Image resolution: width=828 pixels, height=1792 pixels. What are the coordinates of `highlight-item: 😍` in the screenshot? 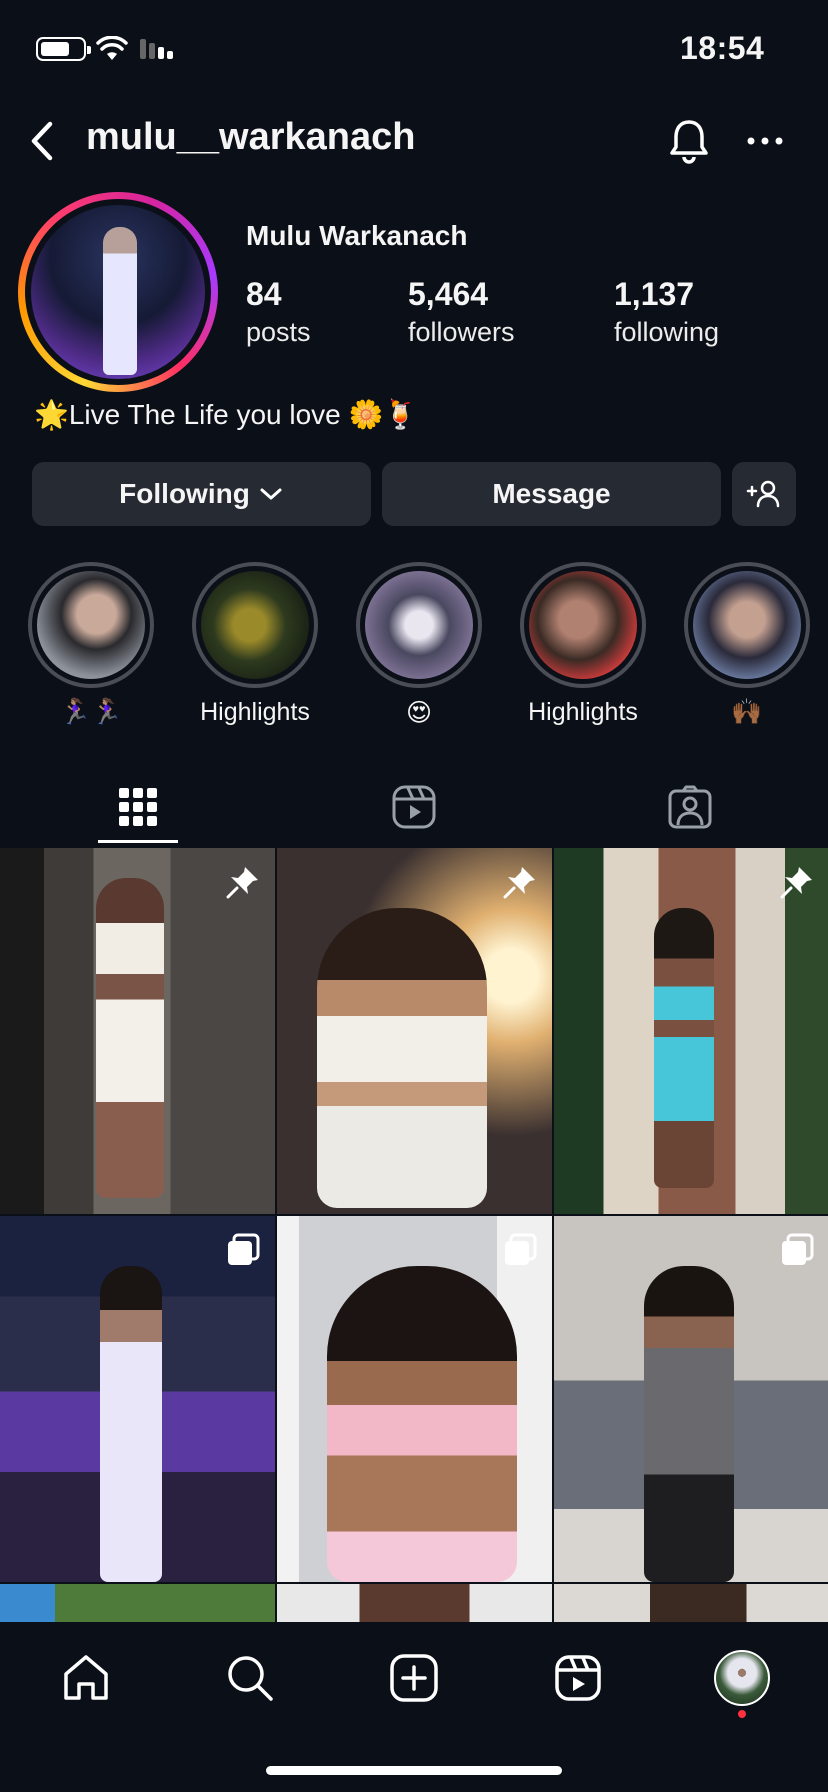 It's located at (419, 645).